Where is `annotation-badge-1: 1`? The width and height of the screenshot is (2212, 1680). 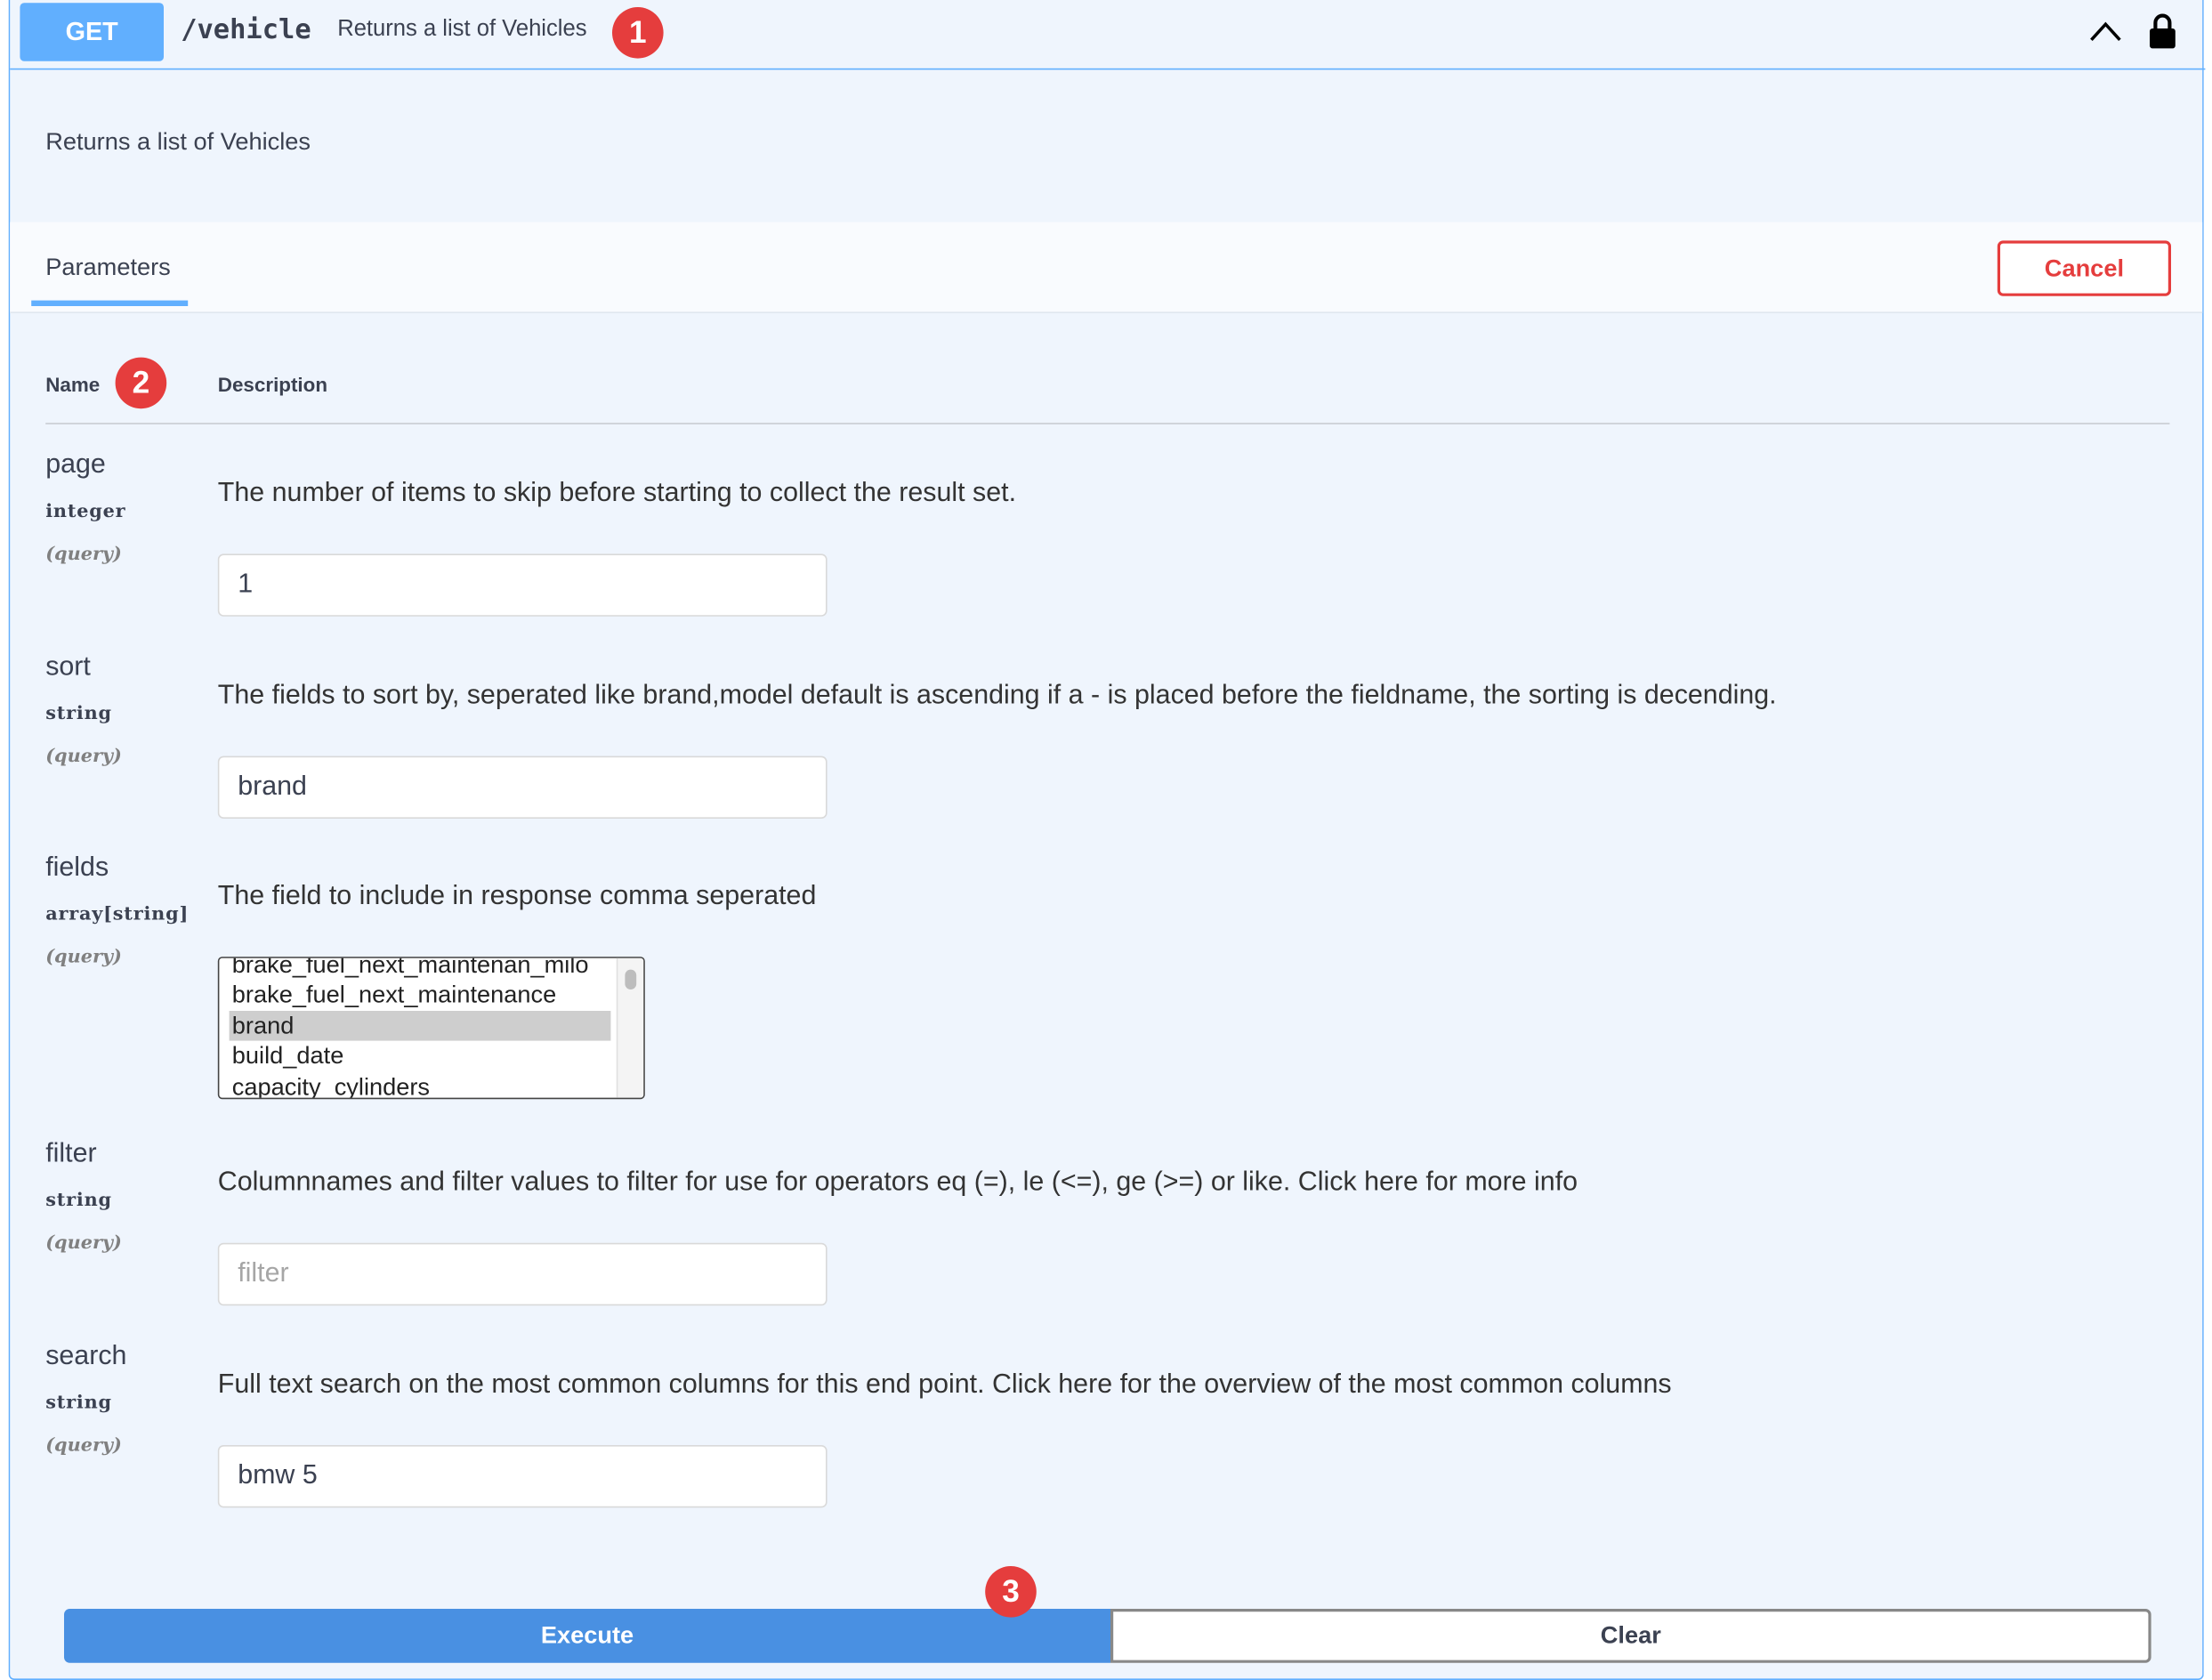 annotation-badge-1: 1 is located at coordinates (638, 33).